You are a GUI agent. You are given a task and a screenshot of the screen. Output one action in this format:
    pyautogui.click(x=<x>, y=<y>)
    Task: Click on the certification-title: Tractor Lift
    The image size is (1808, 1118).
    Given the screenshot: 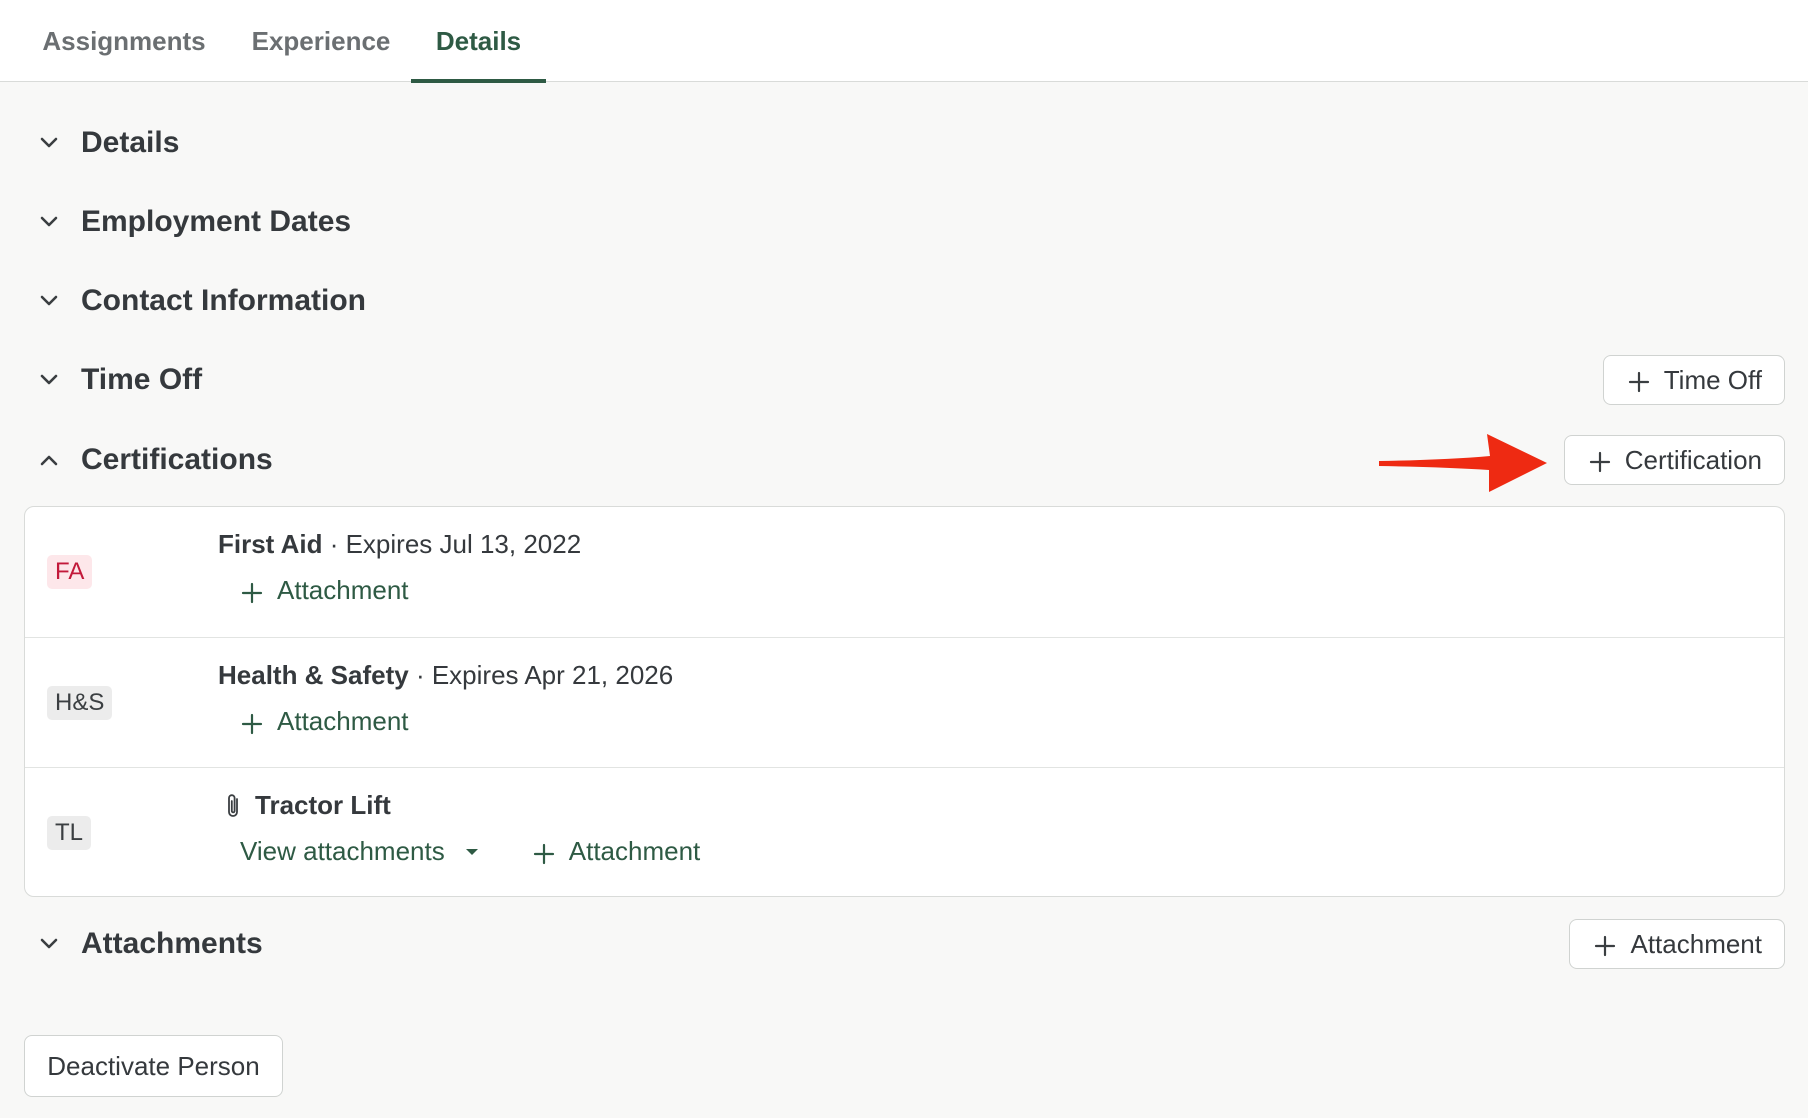 What is the action you would take?
    pyautogui.click(x=307, y=805)
    